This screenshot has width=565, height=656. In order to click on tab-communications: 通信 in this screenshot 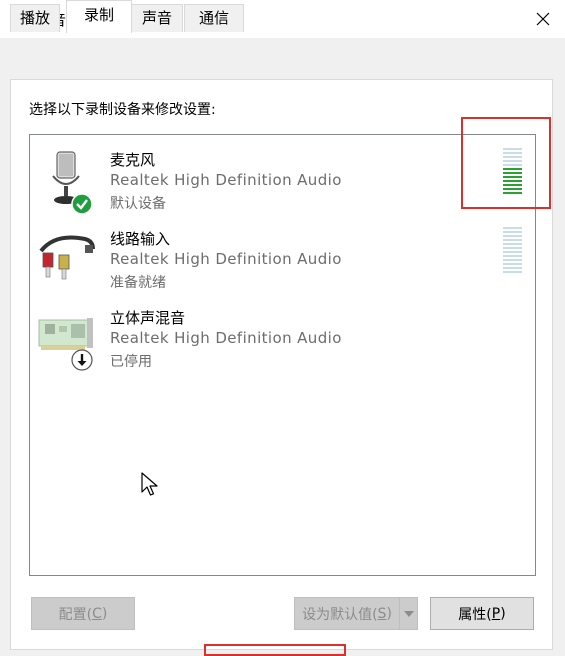, I will do `click(214, 18)`.